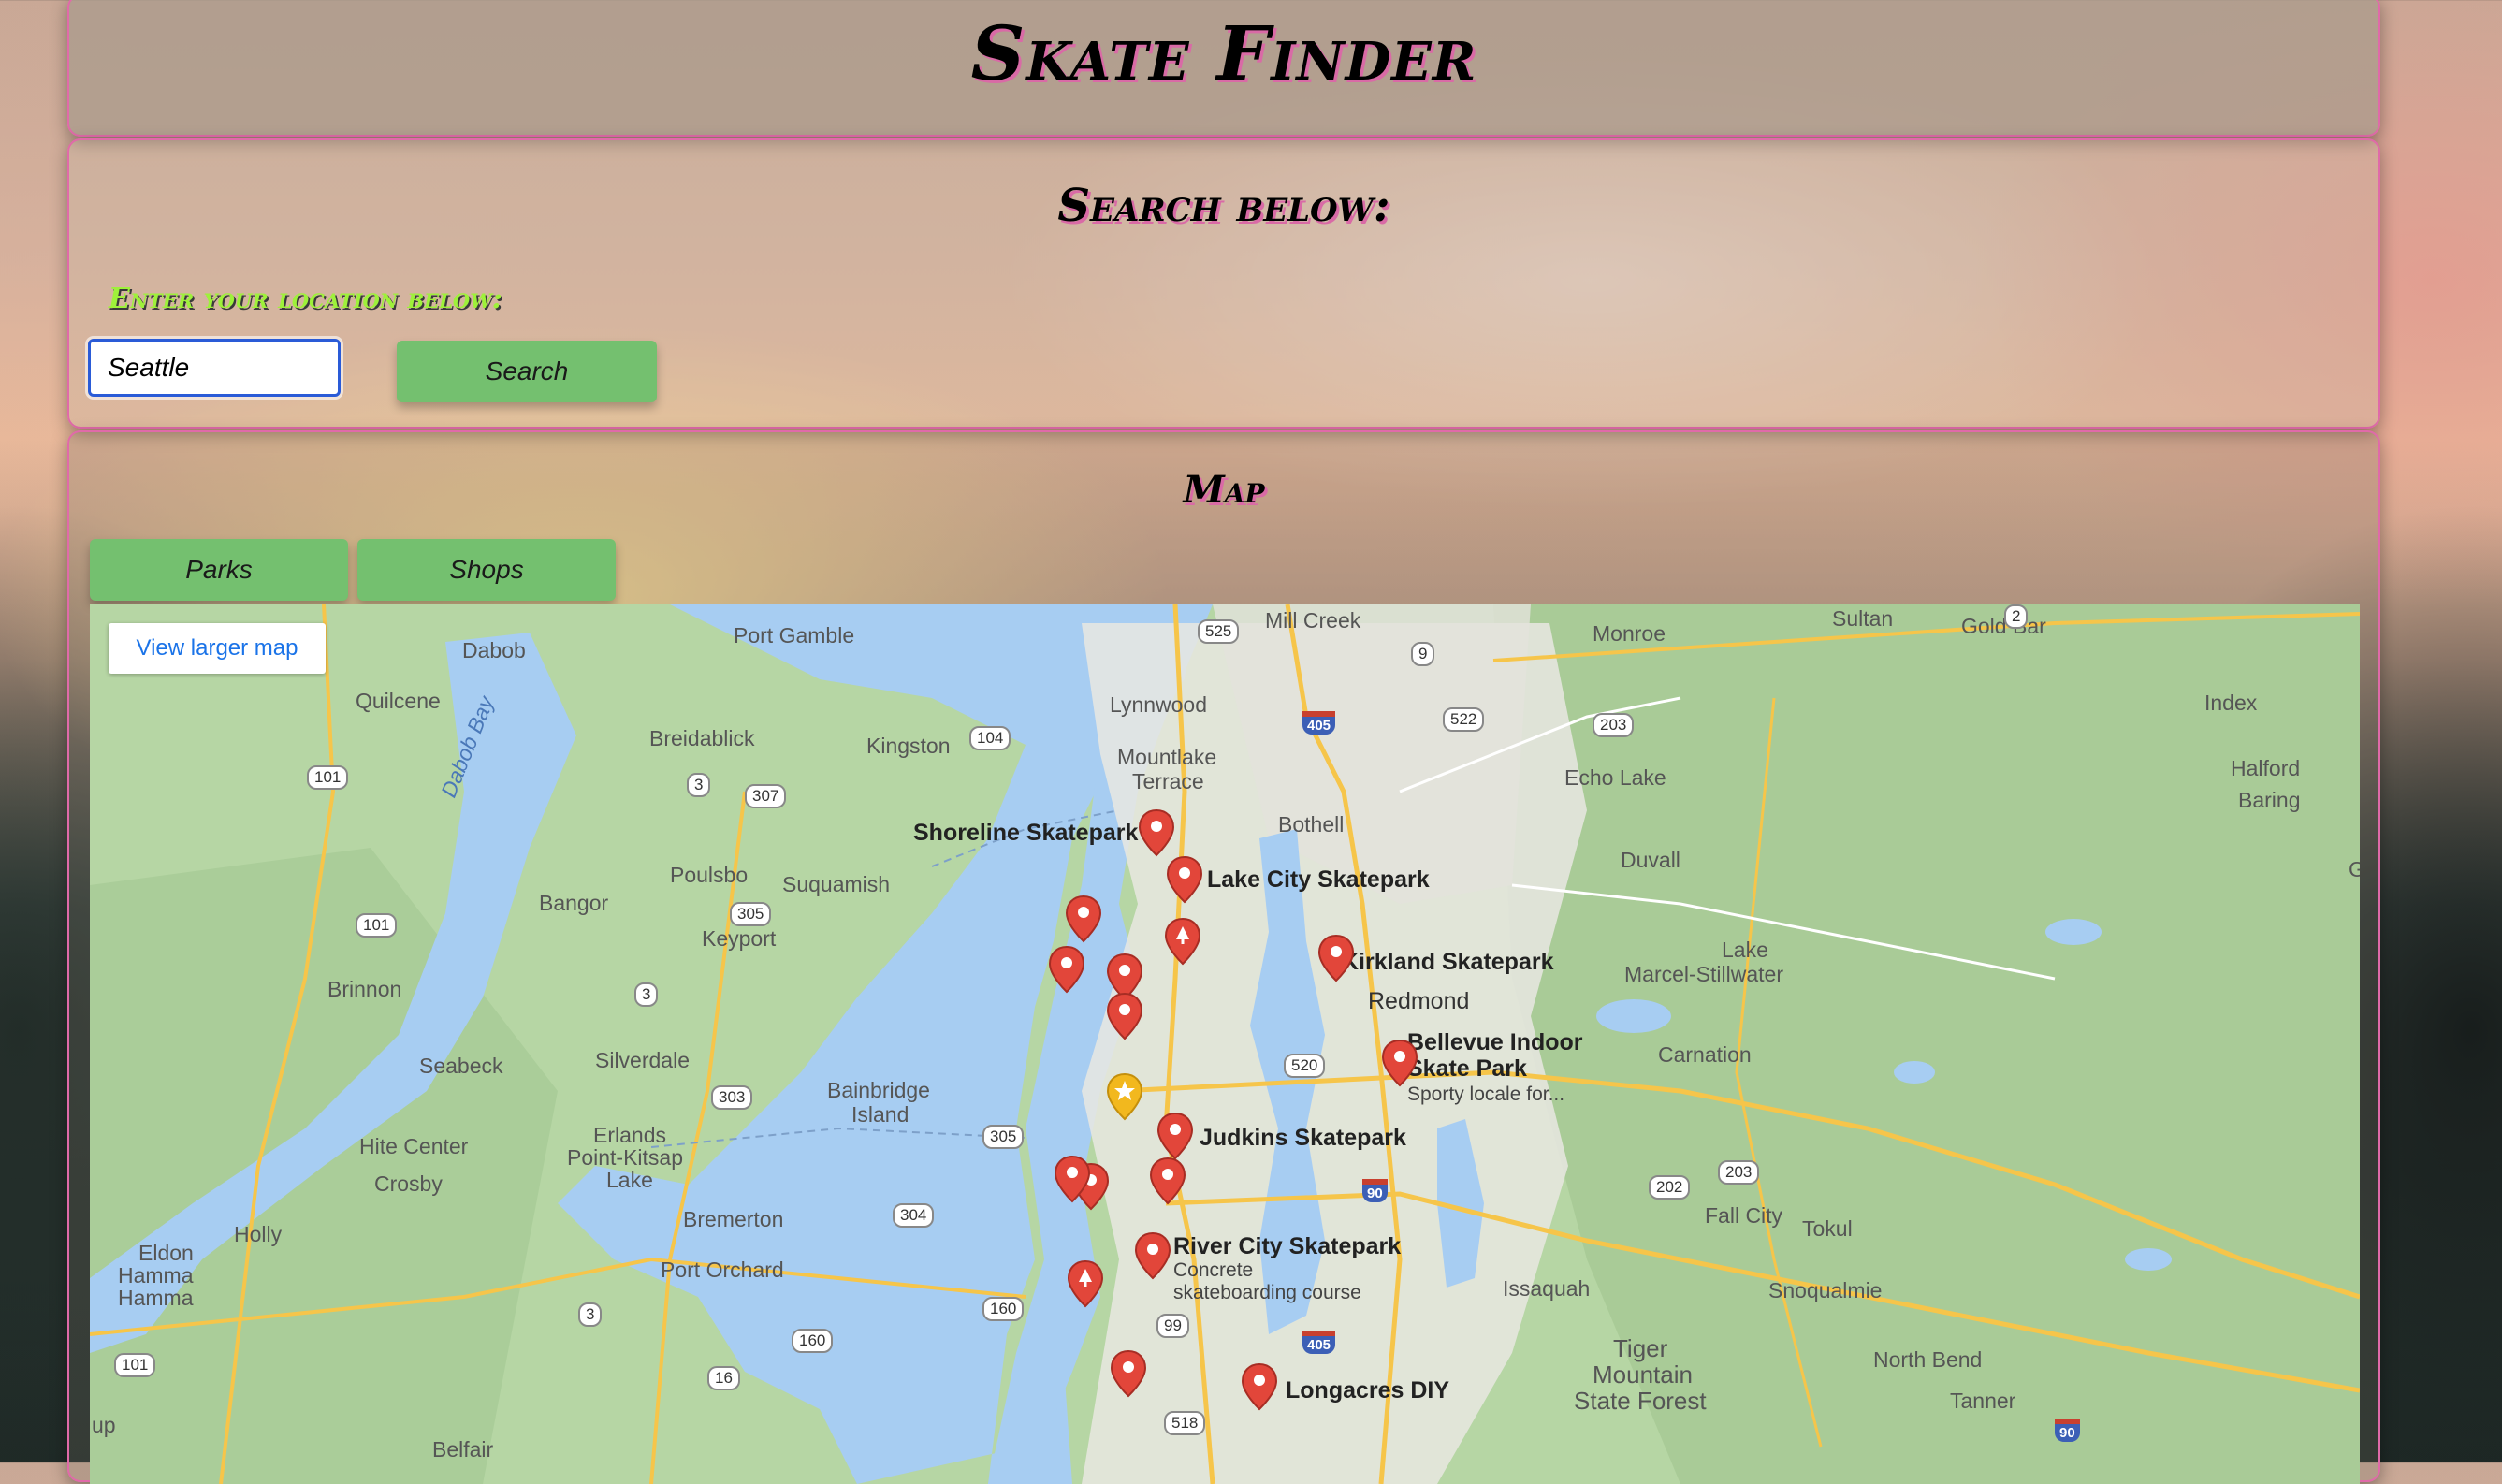 This screenshot has width=2502, height=1484. Describe the element at coordinates (1223, 53) in the screenshot. I see `site-title: Skate Finder` at that location.